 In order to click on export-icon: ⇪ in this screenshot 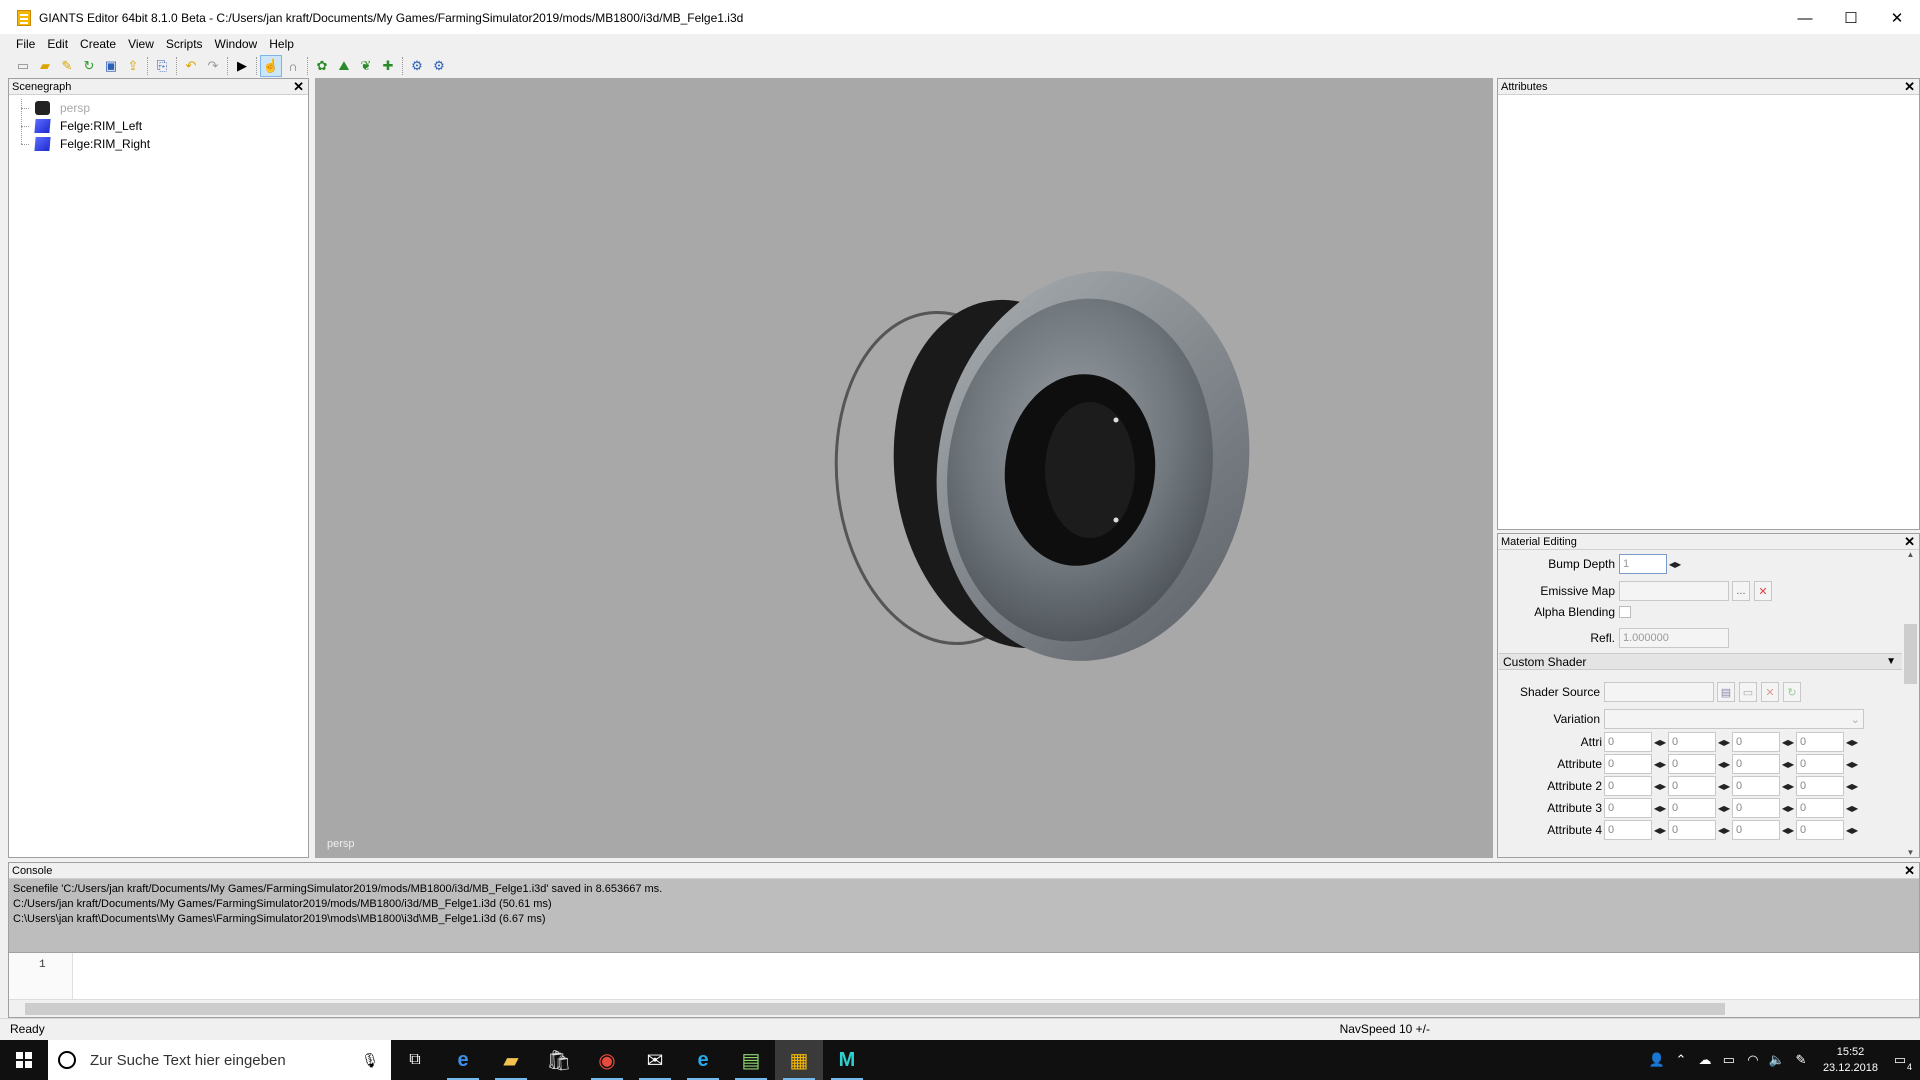, I will do `click(133, 66)`.